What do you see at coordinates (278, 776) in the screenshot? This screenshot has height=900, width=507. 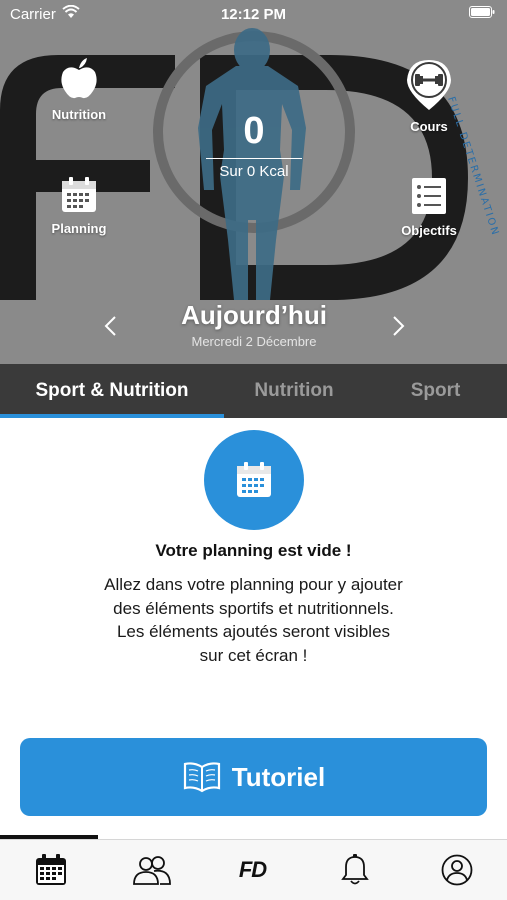 I see `tutorial-button-label: Tutoriel` at bounding box center [278, 776].